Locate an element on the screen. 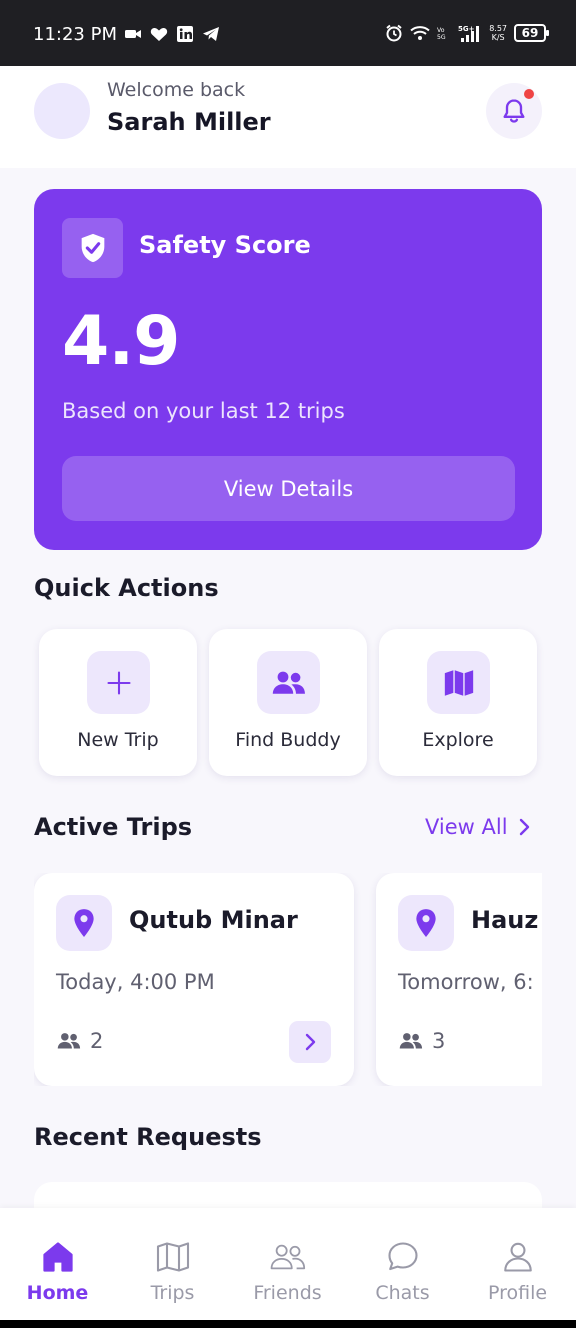 The image size is (576, 1328). trip-participant-count: 3 is located at coordinates (439, 1041).